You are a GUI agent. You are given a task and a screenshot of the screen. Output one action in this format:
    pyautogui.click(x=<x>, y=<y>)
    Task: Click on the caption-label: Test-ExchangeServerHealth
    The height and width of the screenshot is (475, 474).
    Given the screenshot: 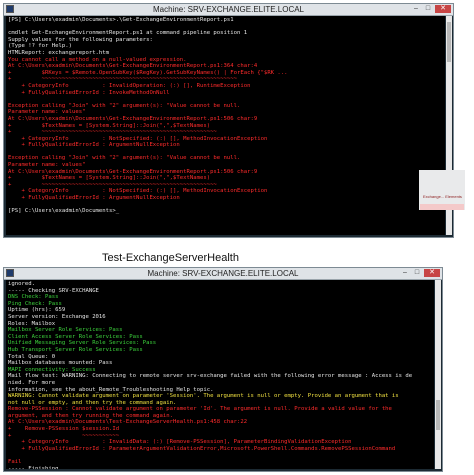 What is the action you would take?
    pyautogui.click(x=170, y=258)
    